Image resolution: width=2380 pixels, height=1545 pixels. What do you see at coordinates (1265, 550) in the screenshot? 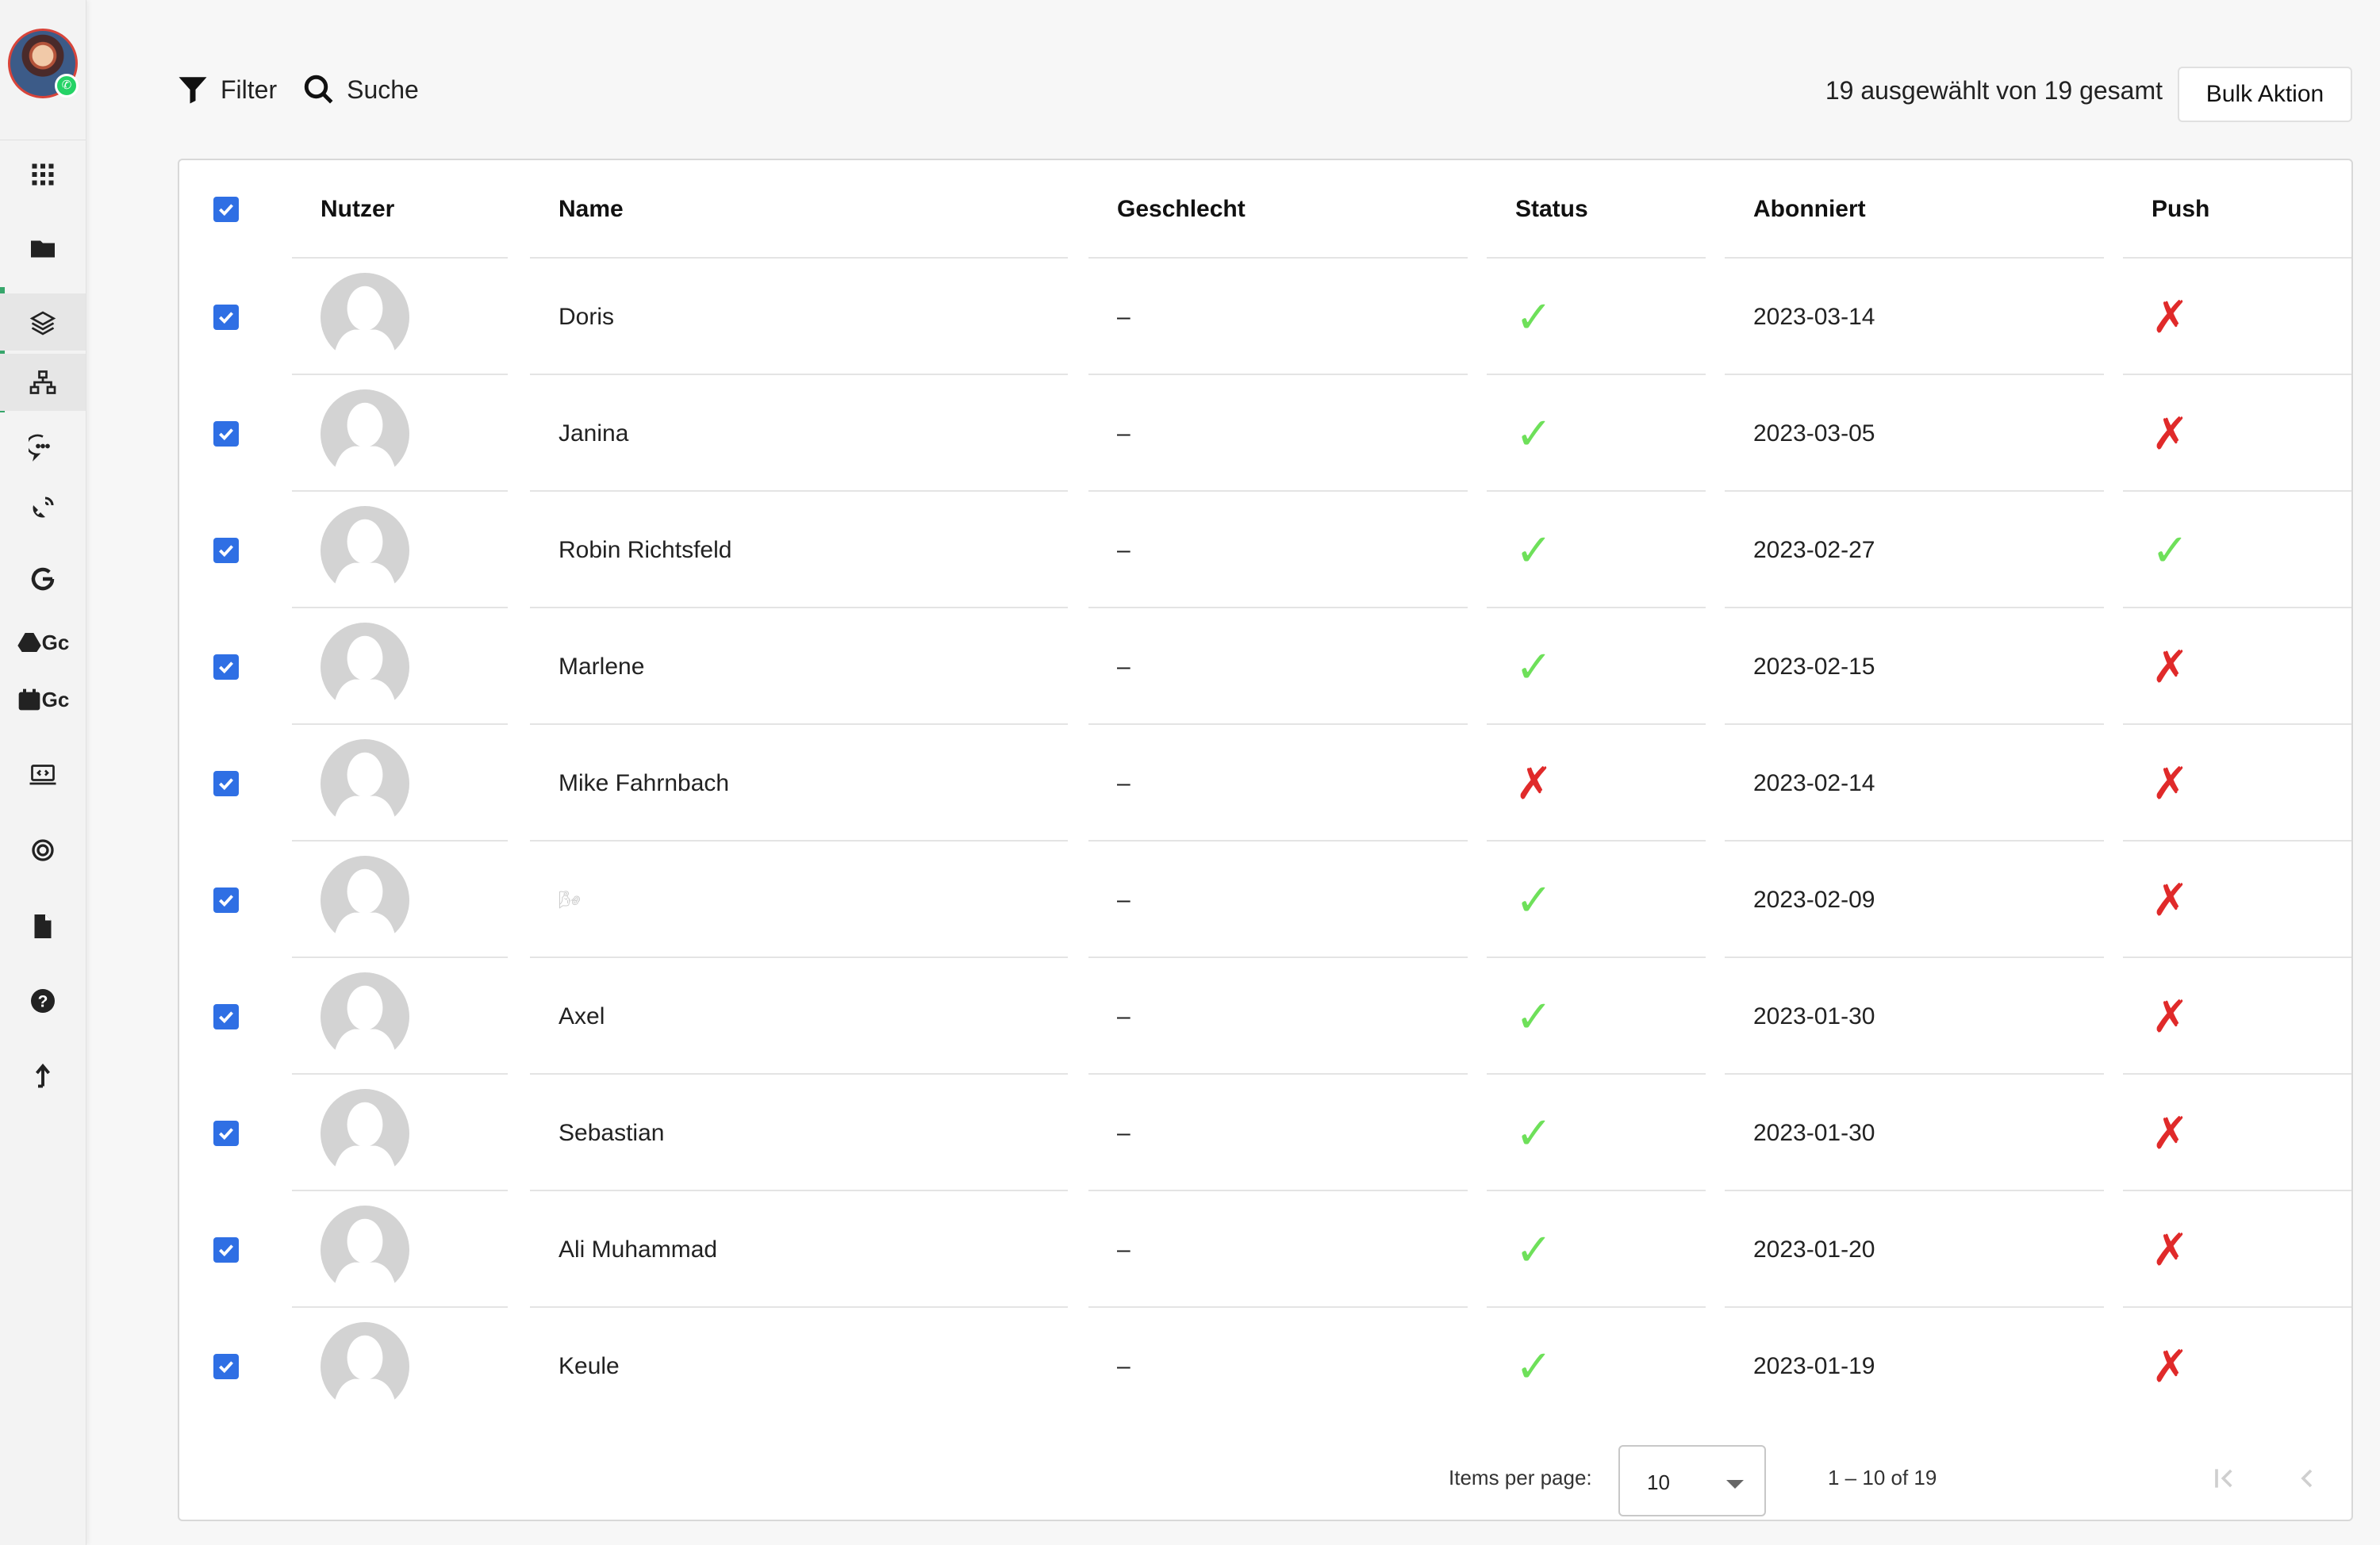
I see `table-row: Robin Richtsfeld – ✓ 2023-02-27 ✓` at bounding box center [1265, 550].